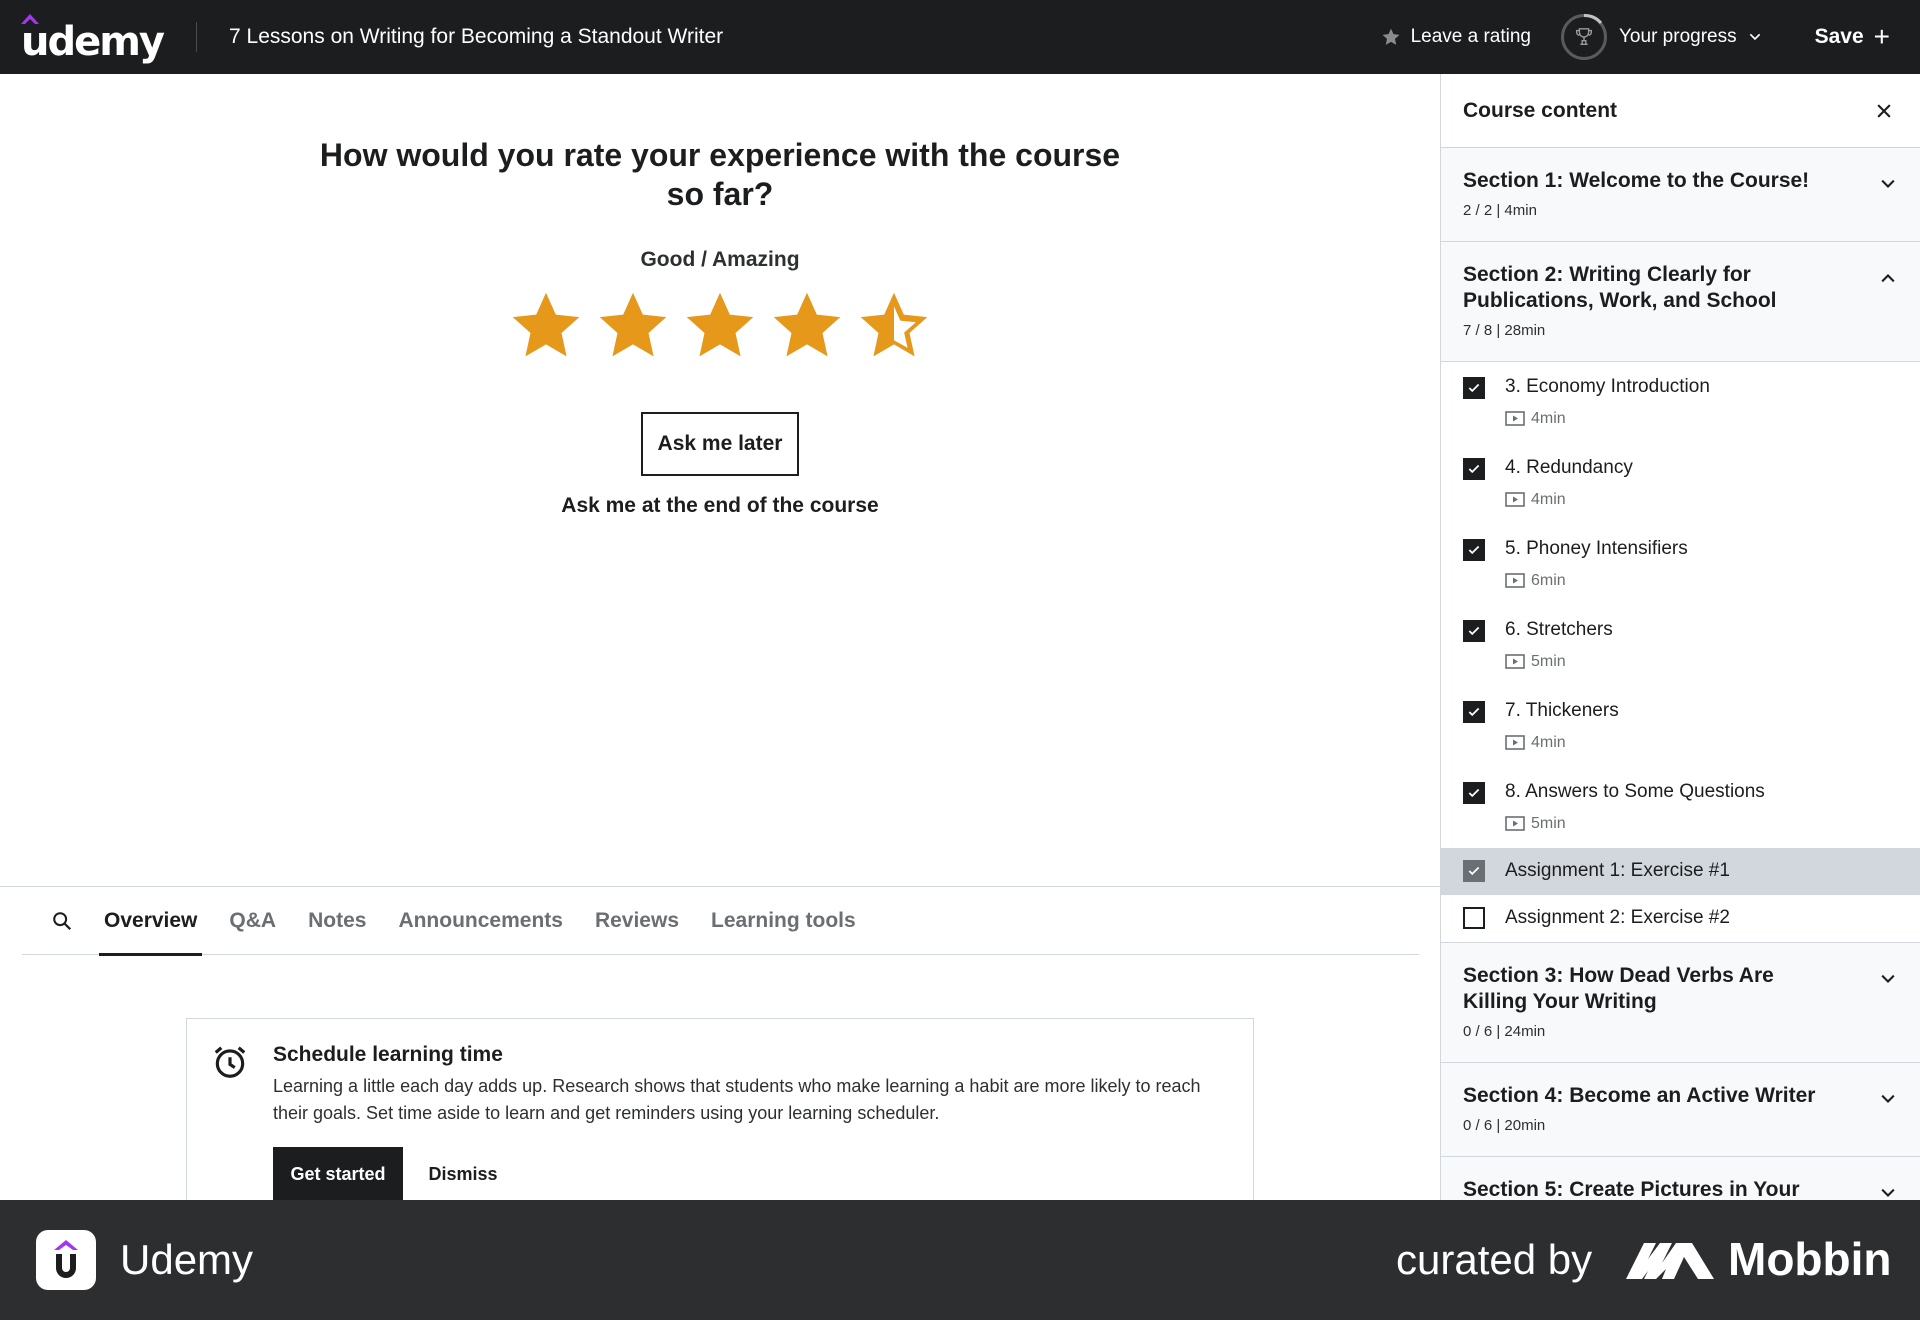  I want to click on schedule-title: Schedule learning time, so click(388, 1054).